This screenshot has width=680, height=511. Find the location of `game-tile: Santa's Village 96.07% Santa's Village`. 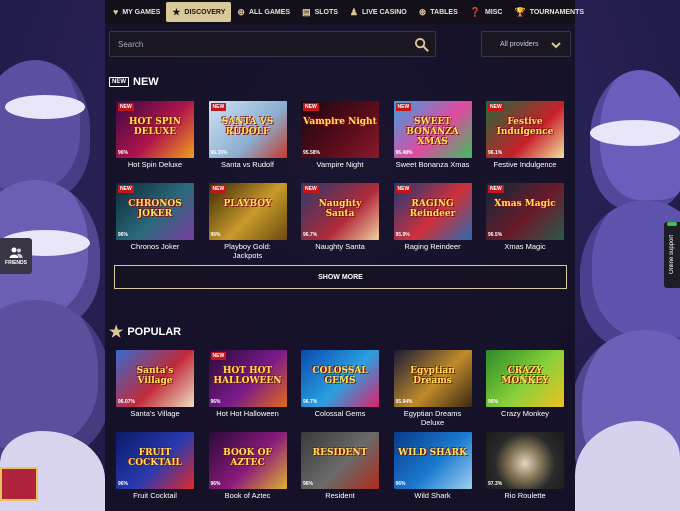

game-tile: Santa's Village 96.07% Santa's Village is located at coordinates (155, 389).